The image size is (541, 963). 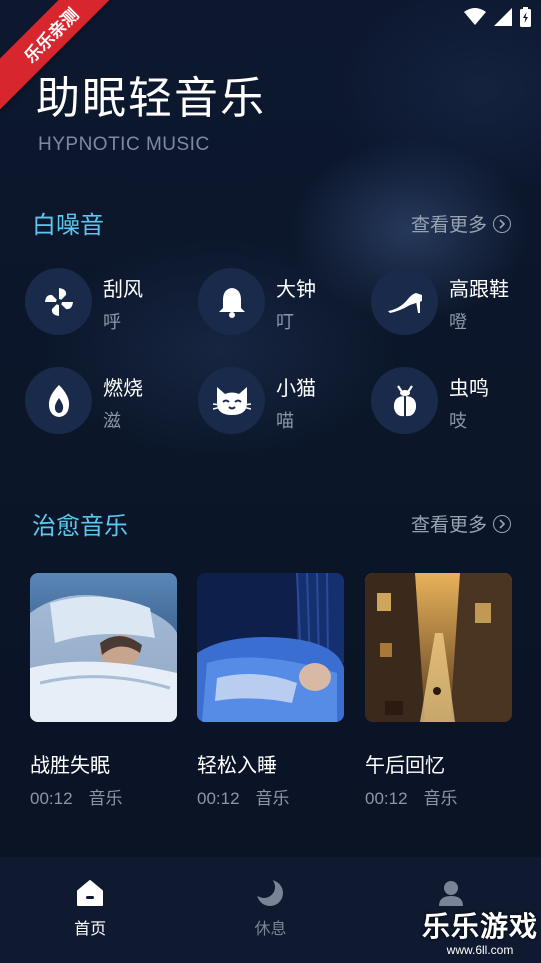 What do you see at coordinates (456, 402) in the screenshot?
I see `noise-item-insect: 虫鸣 吱` at bounding box center [456, 402].